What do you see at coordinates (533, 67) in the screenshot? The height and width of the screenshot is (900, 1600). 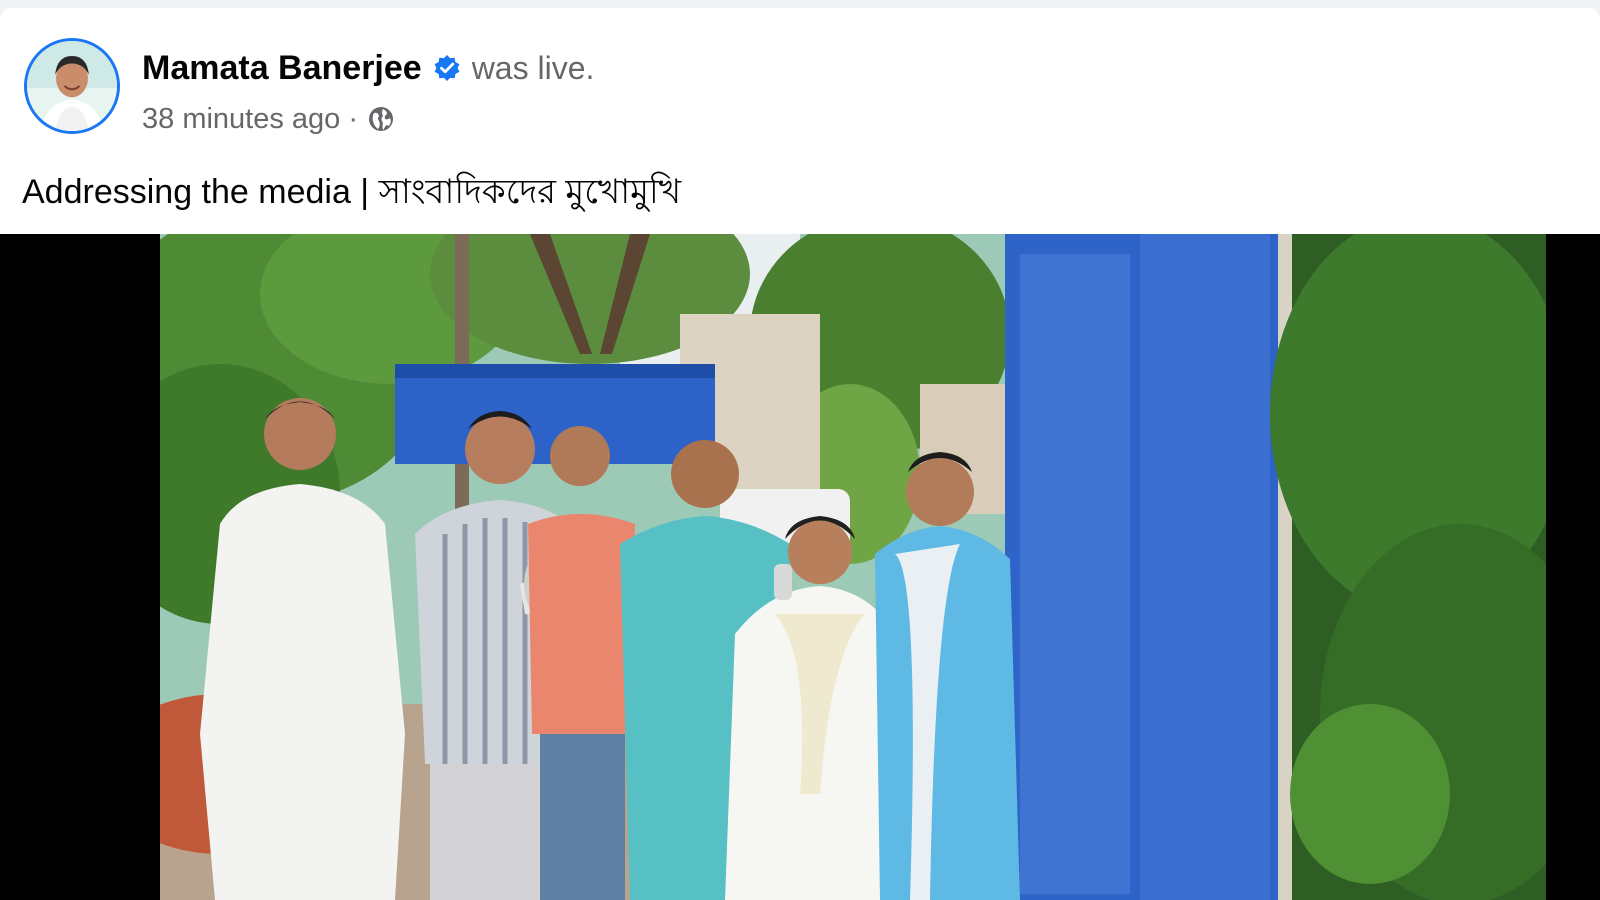 I see `live-status-text: was live.` at bounding box center [533, 67].